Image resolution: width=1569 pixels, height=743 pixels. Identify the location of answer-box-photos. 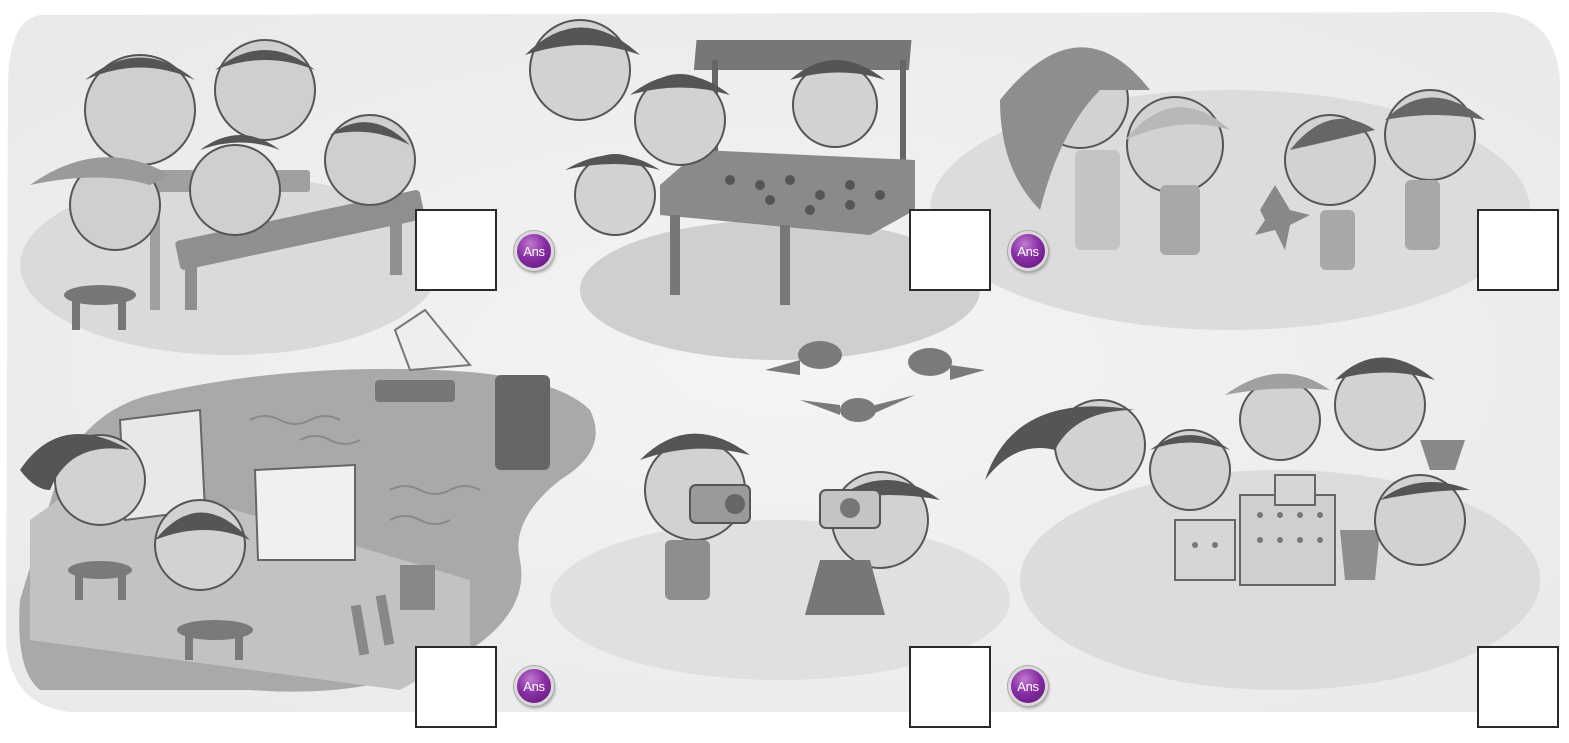
(950, 687).